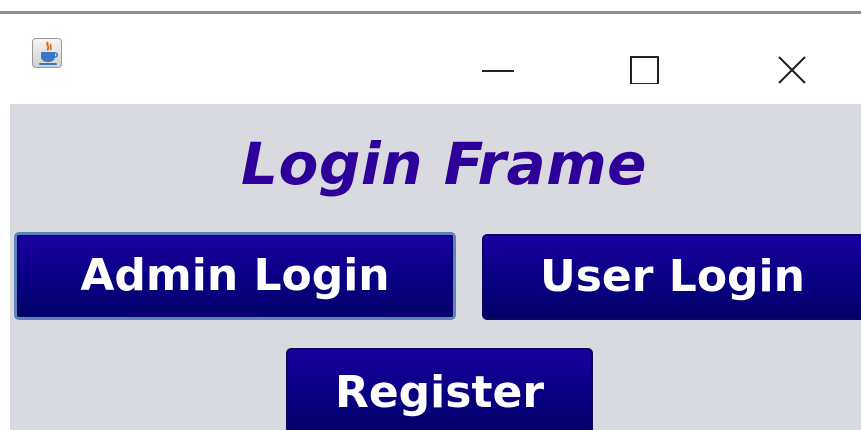 This screenshot has height=430, width=861. Describe the element at coordinates (792, 70) in the screenshot. I see `close-icon` at that location.